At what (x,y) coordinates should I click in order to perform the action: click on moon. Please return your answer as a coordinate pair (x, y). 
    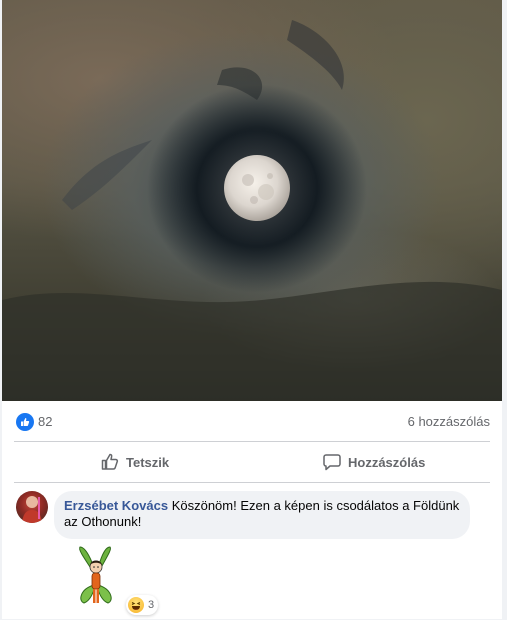
    Looking at the image, I should click on (257, 188).